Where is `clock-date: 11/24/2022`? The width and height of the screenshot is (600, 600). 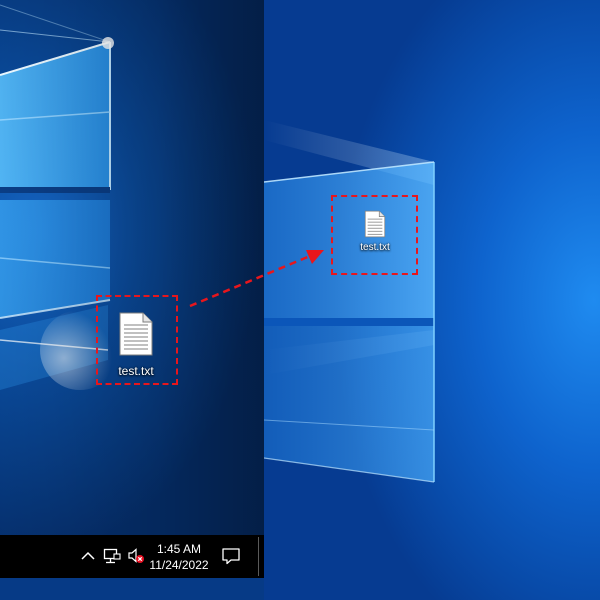
clock-date: 11/24/2022 is located at coordinates (179, 565).